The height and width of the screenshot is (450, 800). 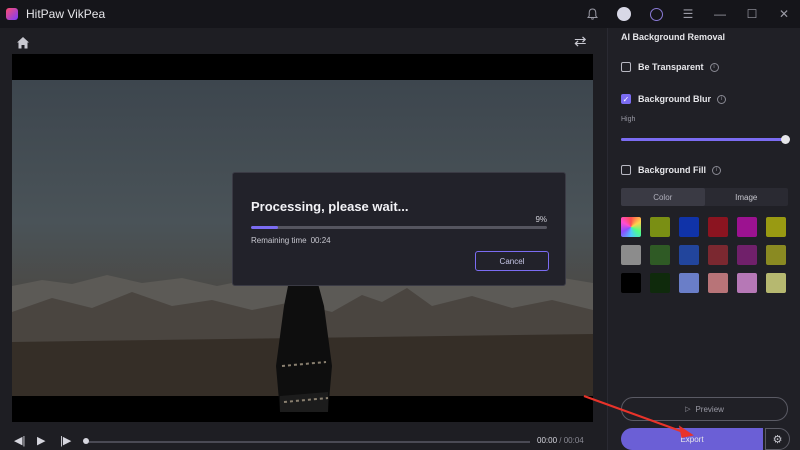 I want to click on tab-image: Image, so click(x=747, y=197).